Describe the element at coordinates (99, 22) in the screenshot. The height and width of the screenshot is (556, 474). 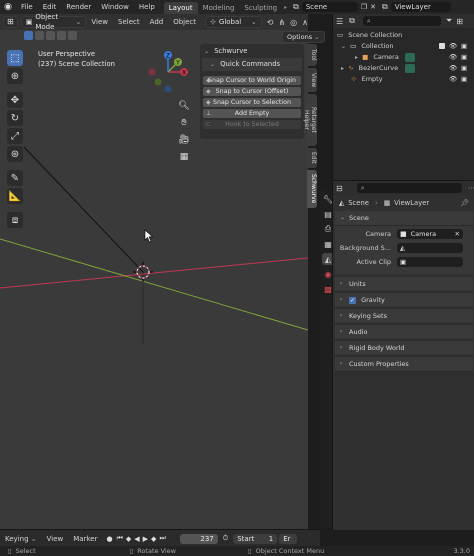
I see `viewport-menu-view: View` at that location.